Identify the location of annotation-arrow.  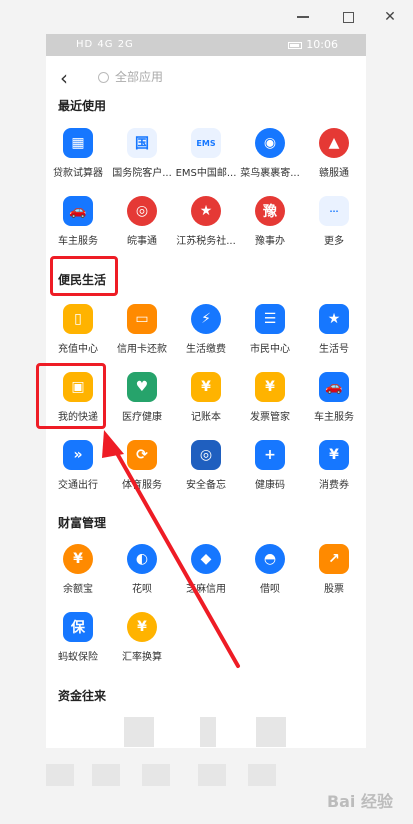
(171, 549).